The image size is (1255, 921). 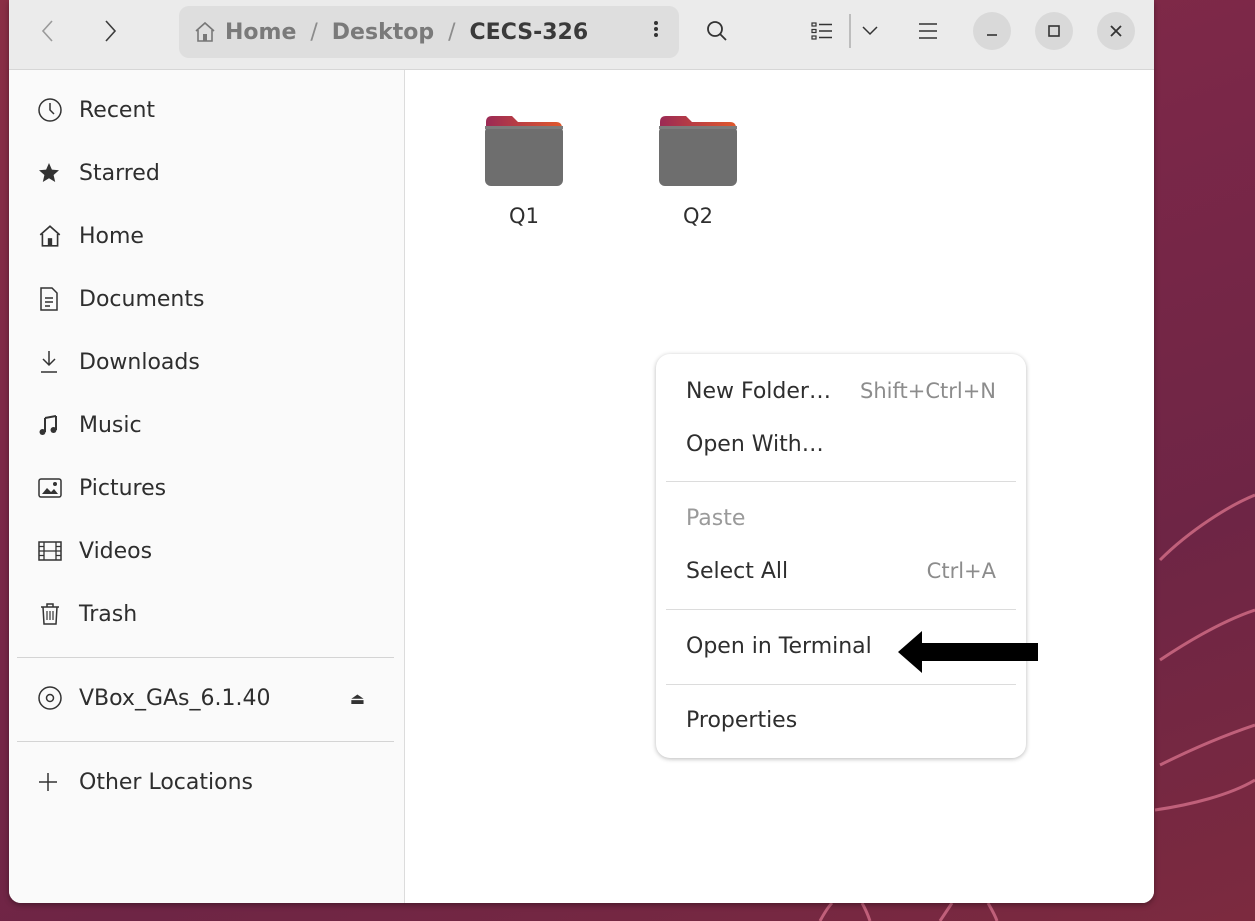 I want to click on header-bar: Home / Desktop / CECS-326, so click(x=581, y=35).